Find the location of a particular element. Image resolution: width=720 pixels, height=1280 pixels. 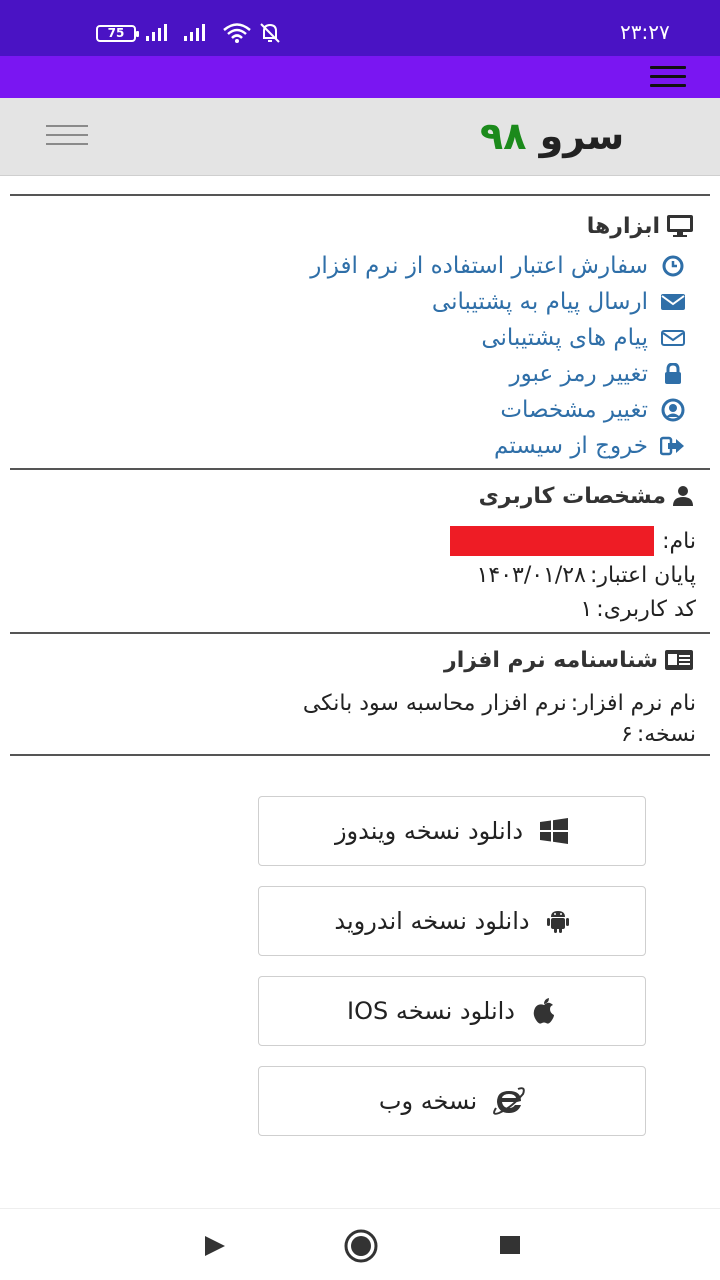

status-clock: ۲۳:۲۷ is located at coordinates (645, 32).